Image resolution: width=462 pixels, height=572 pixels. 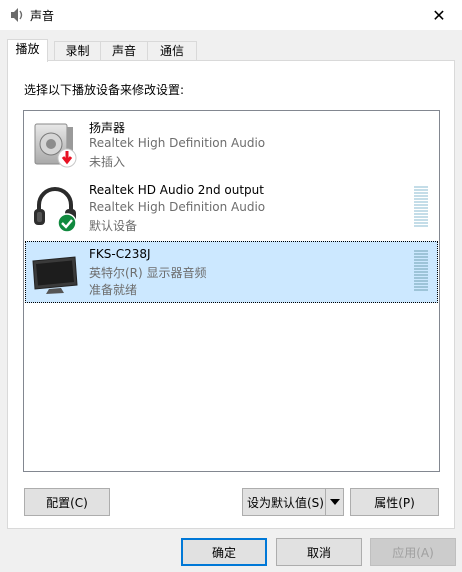 I want to click on set-default-label: 设为默认值(S), so click(x=285, y=502).